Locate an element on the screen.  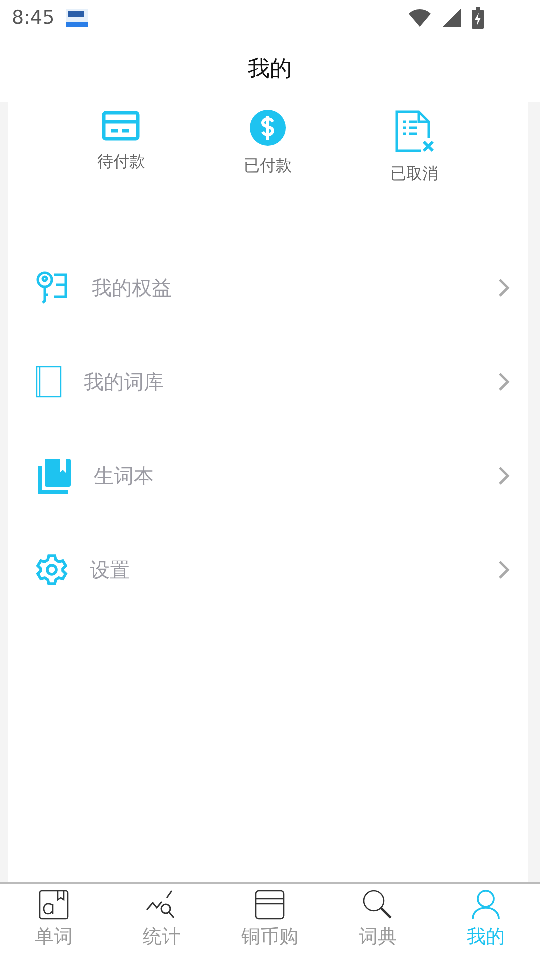
nav-tab: 统计 is located at coordinates (162, 922).